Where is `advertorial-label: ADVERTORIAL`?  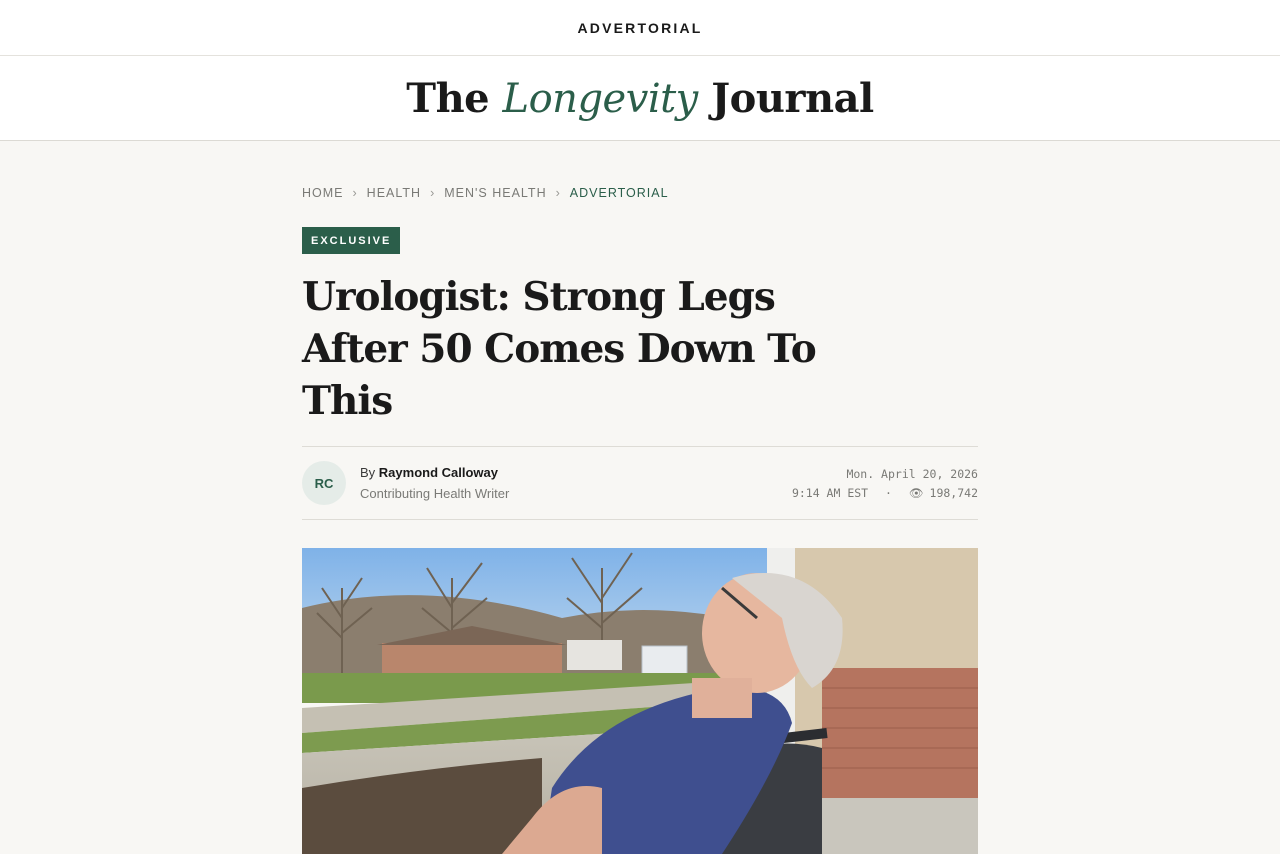
advertorial-label: ADVERTORIAL is located at coordinates (640, 27).